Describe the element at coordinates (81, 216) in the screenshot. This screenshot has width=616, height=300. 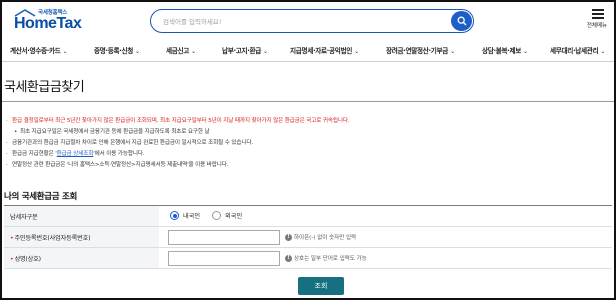
I see `taxpayer-type-label: 납세자구분` at that location.